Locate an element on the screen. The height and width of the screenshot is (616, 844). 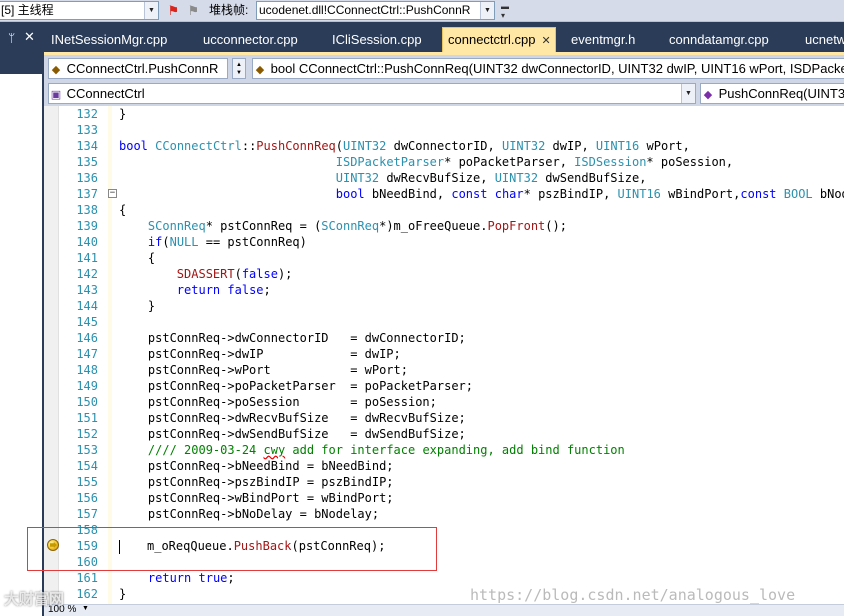
code-text: pstConnReq->dwIP = dwIP; is located at coordinates (260, 354).